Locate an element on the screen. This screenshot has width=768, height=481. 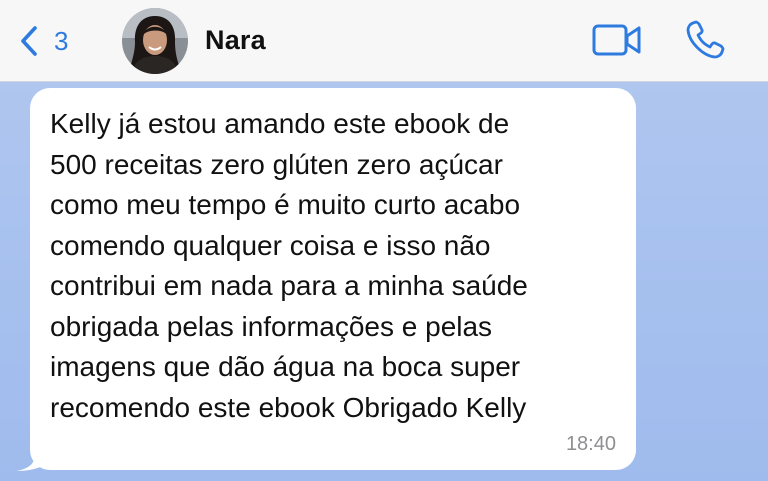
video-call-button is located at coordinates (617, 40).